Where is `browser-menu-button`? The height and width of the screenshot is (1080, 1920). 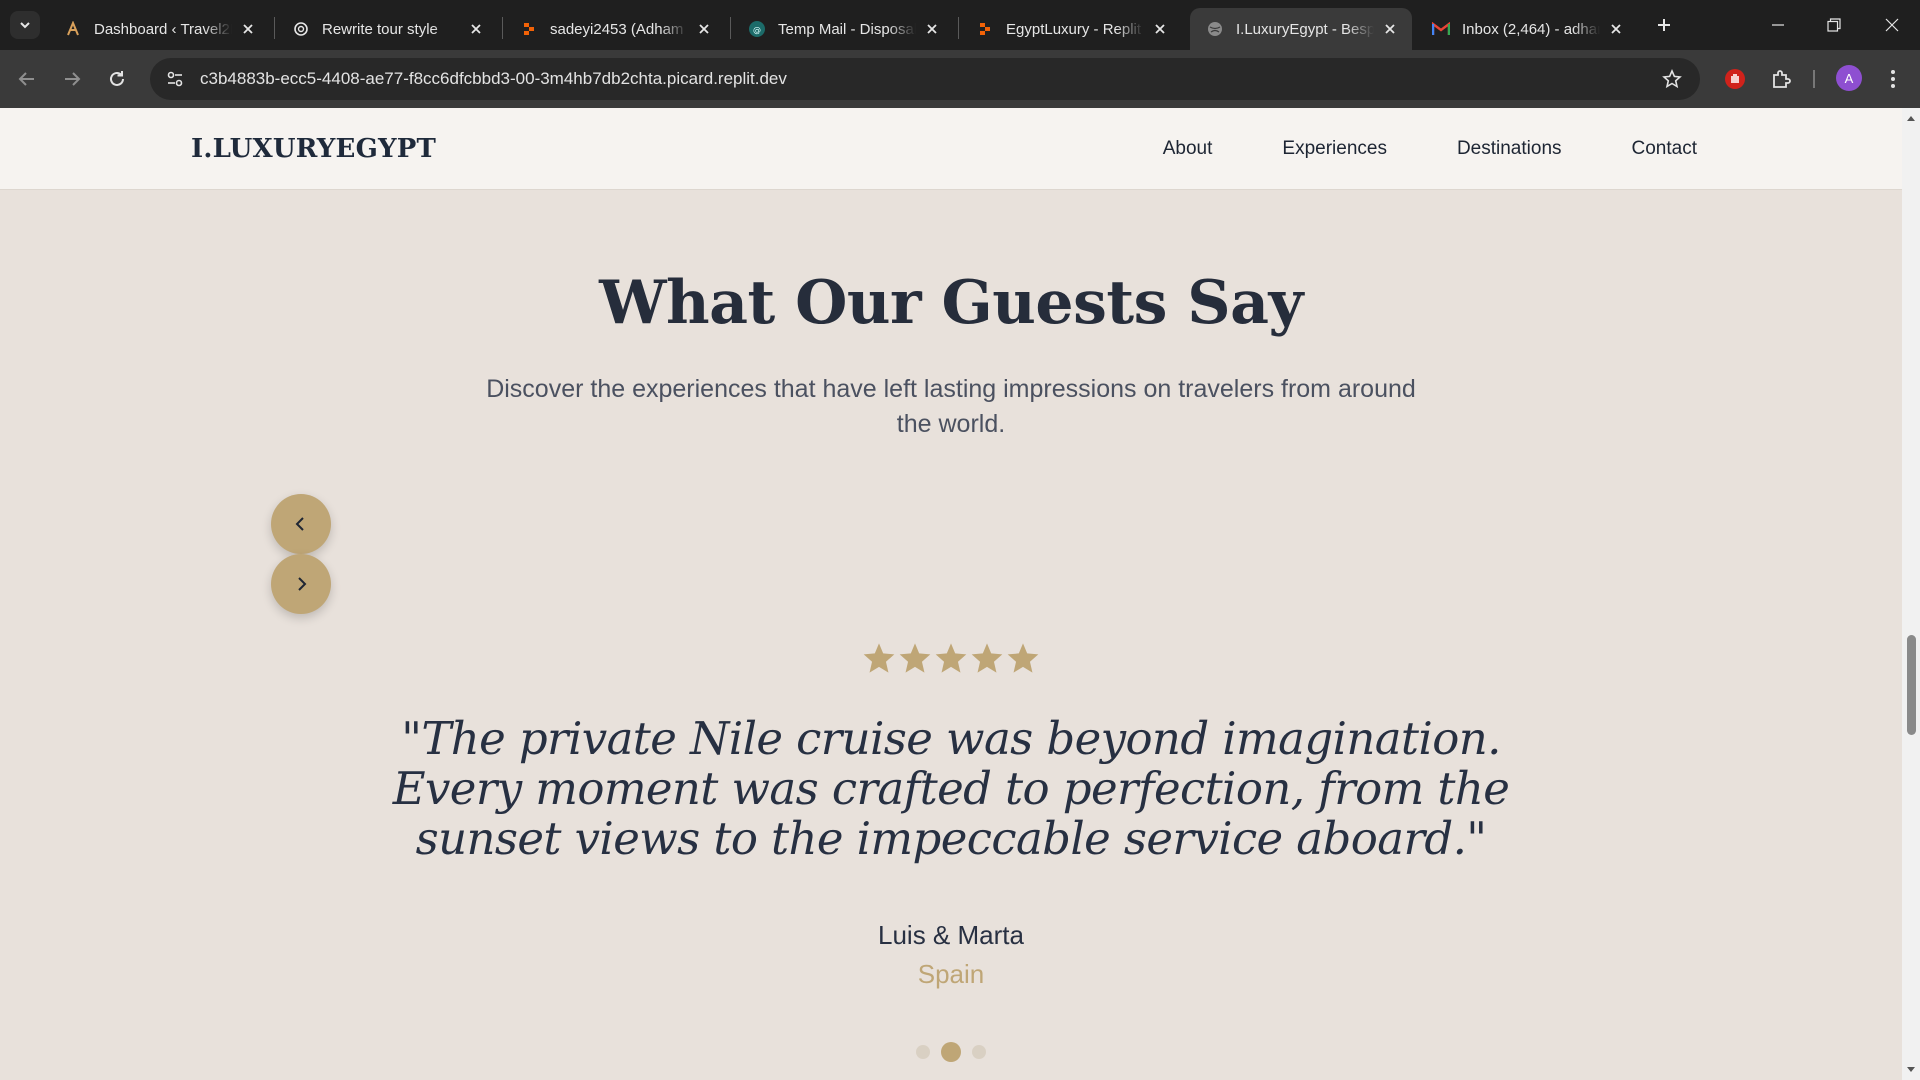
browser-menu-button is located at coordinates (1893, 79).